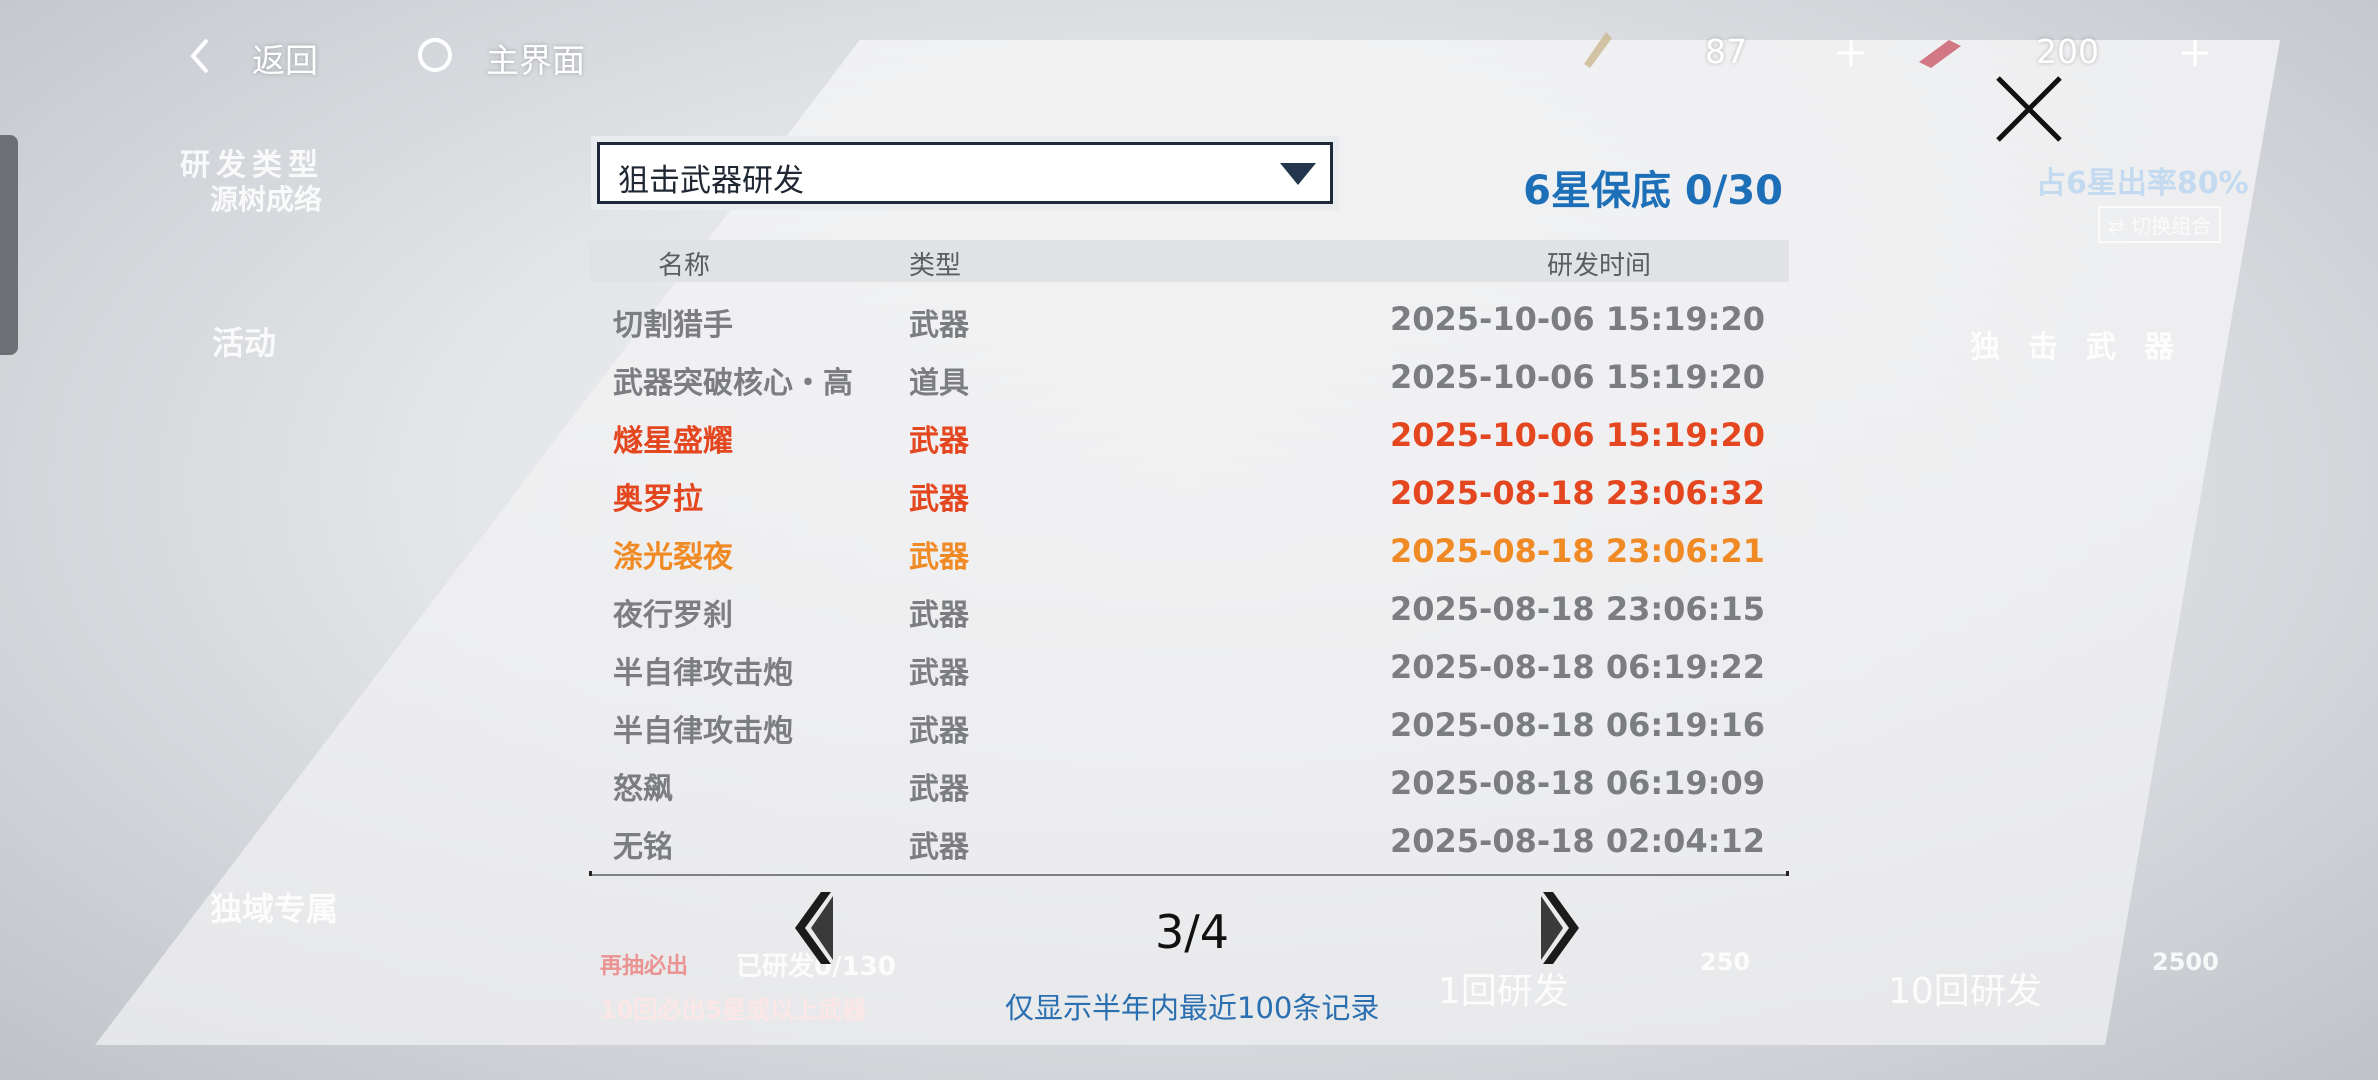 The height and width of the screenshot is (1080, 2378). I want to click on table-row: 半自律攻击炮 武器 2025-08-18 06:19:22, so click(1189, 667).